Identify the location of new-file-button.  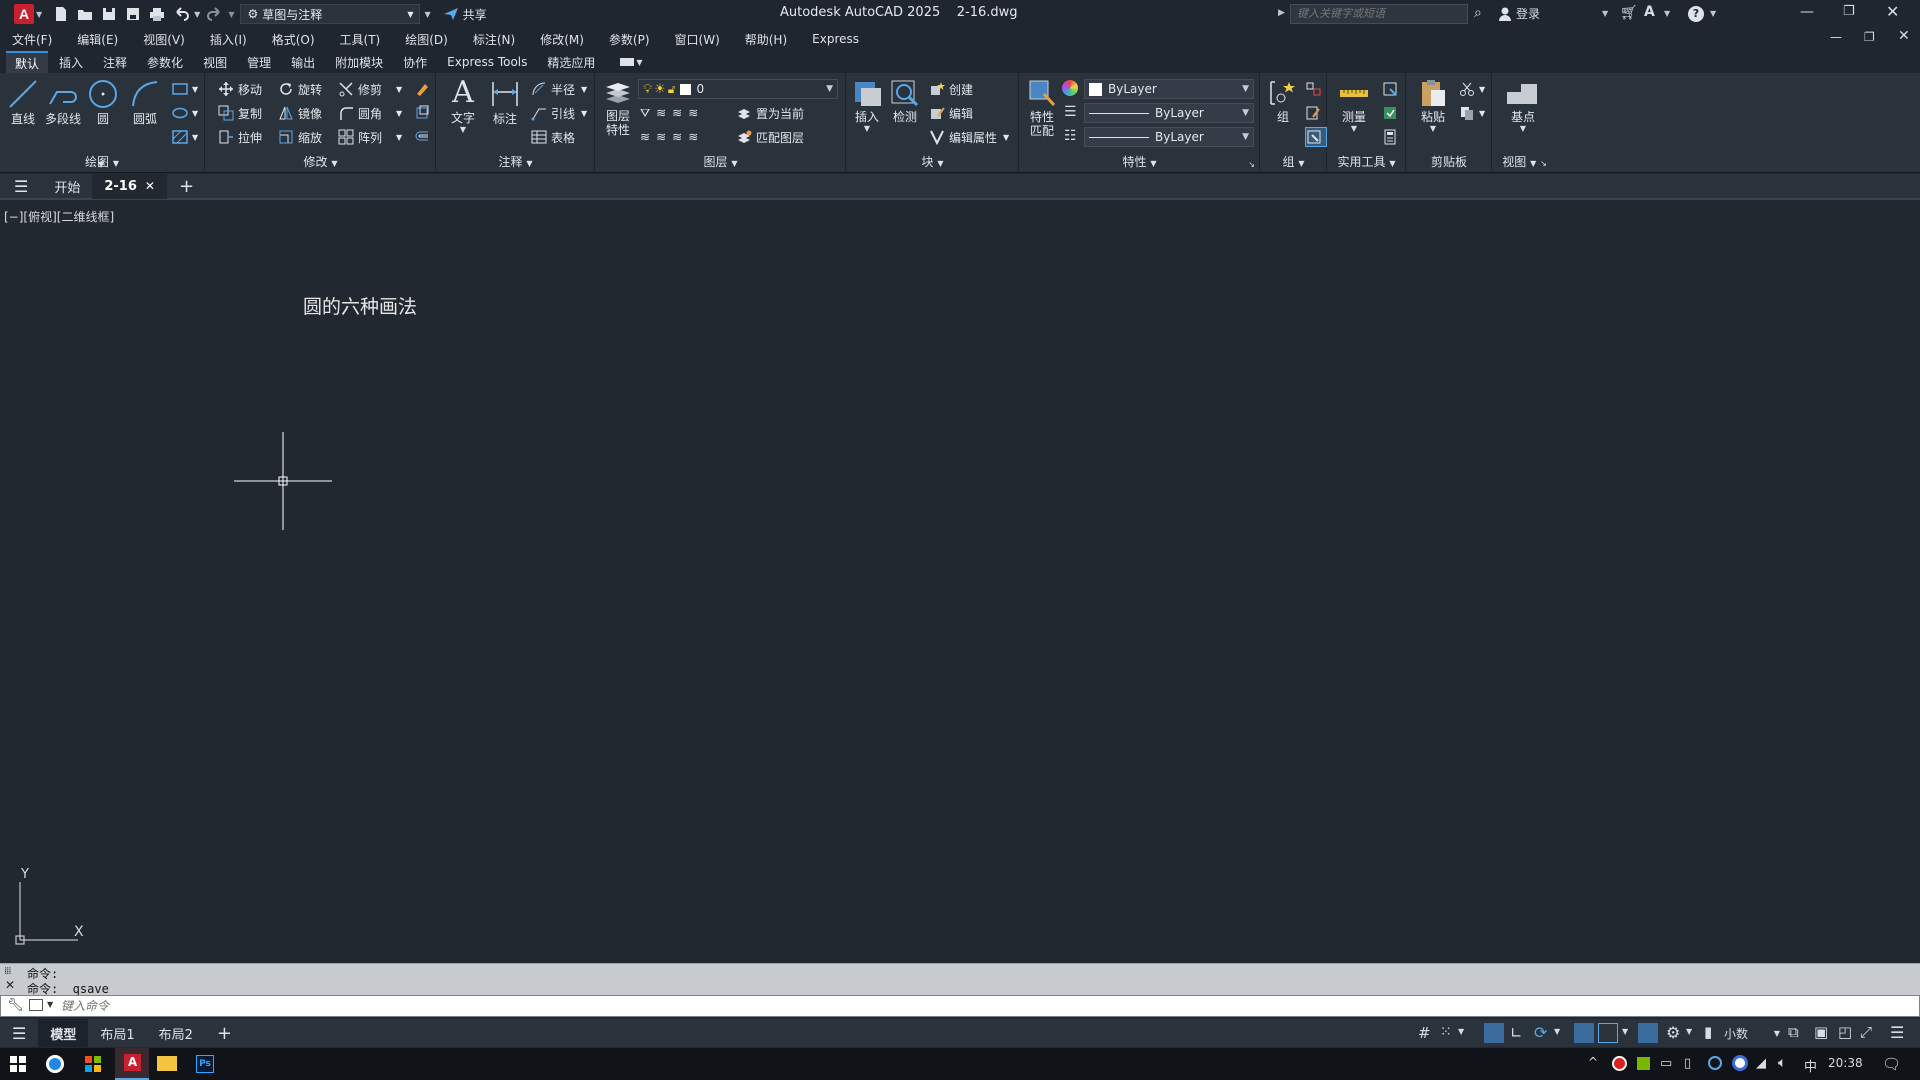
(61, 14).